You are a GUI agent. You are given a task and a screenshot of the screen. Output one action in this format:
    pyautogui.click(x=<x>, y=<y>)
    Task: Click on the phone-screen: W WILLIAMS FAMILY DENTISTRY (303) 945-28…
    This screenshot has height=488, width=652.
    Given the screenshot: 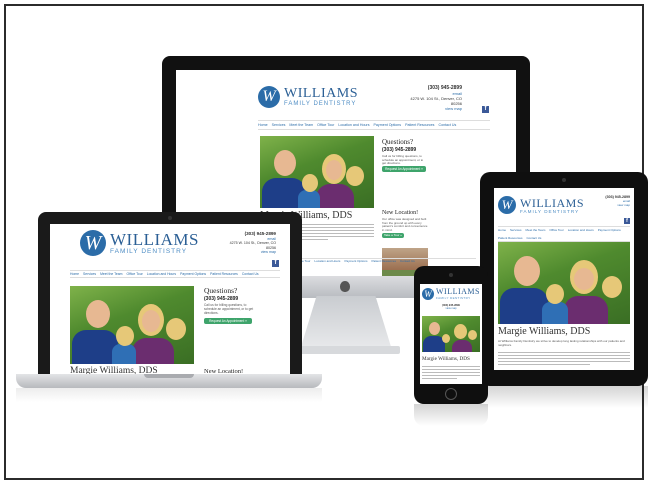 What is the action you would take?
    pyautogui.click(x=451, y=334)
    